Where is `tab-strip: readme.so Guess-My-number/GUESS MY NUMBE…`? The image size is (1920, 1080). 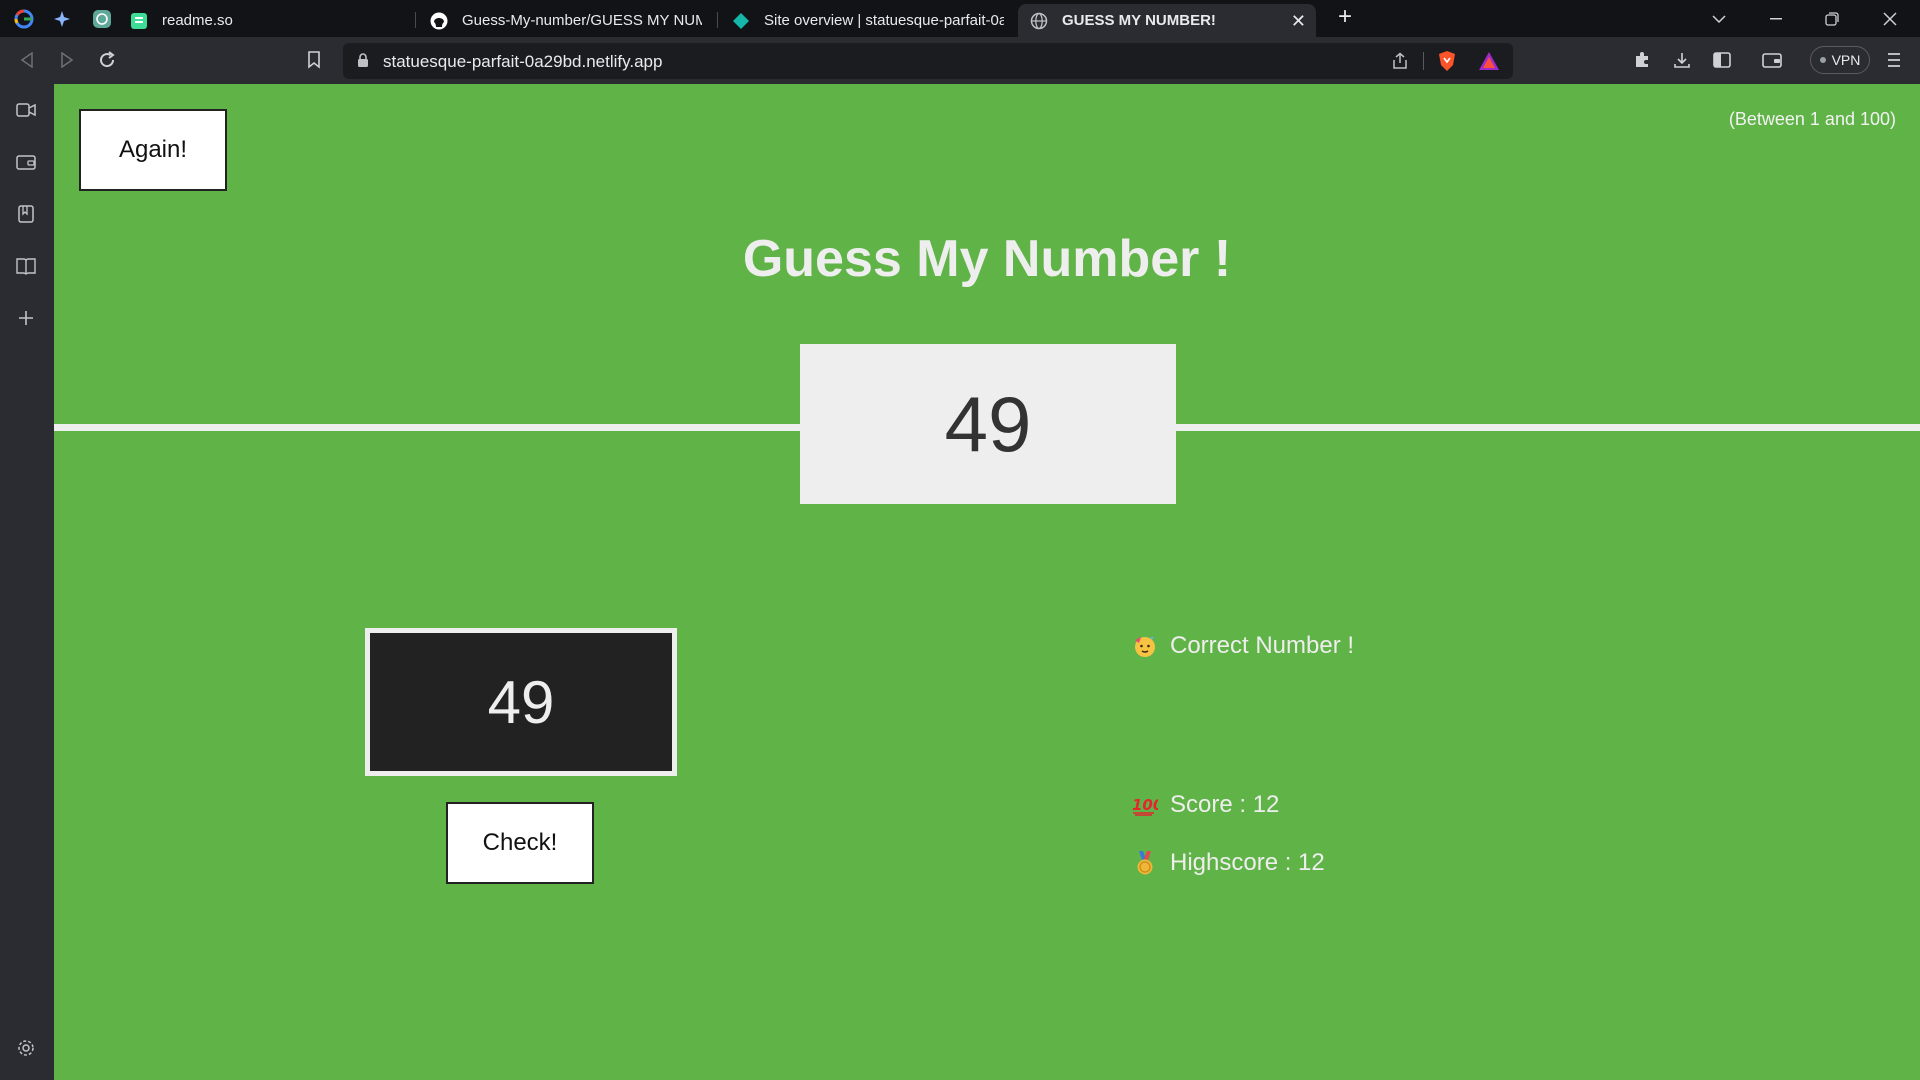 tab-strip: readme.so Guess-My-number/GUESS MY NUMBE… is located at coordinates (960, 18).